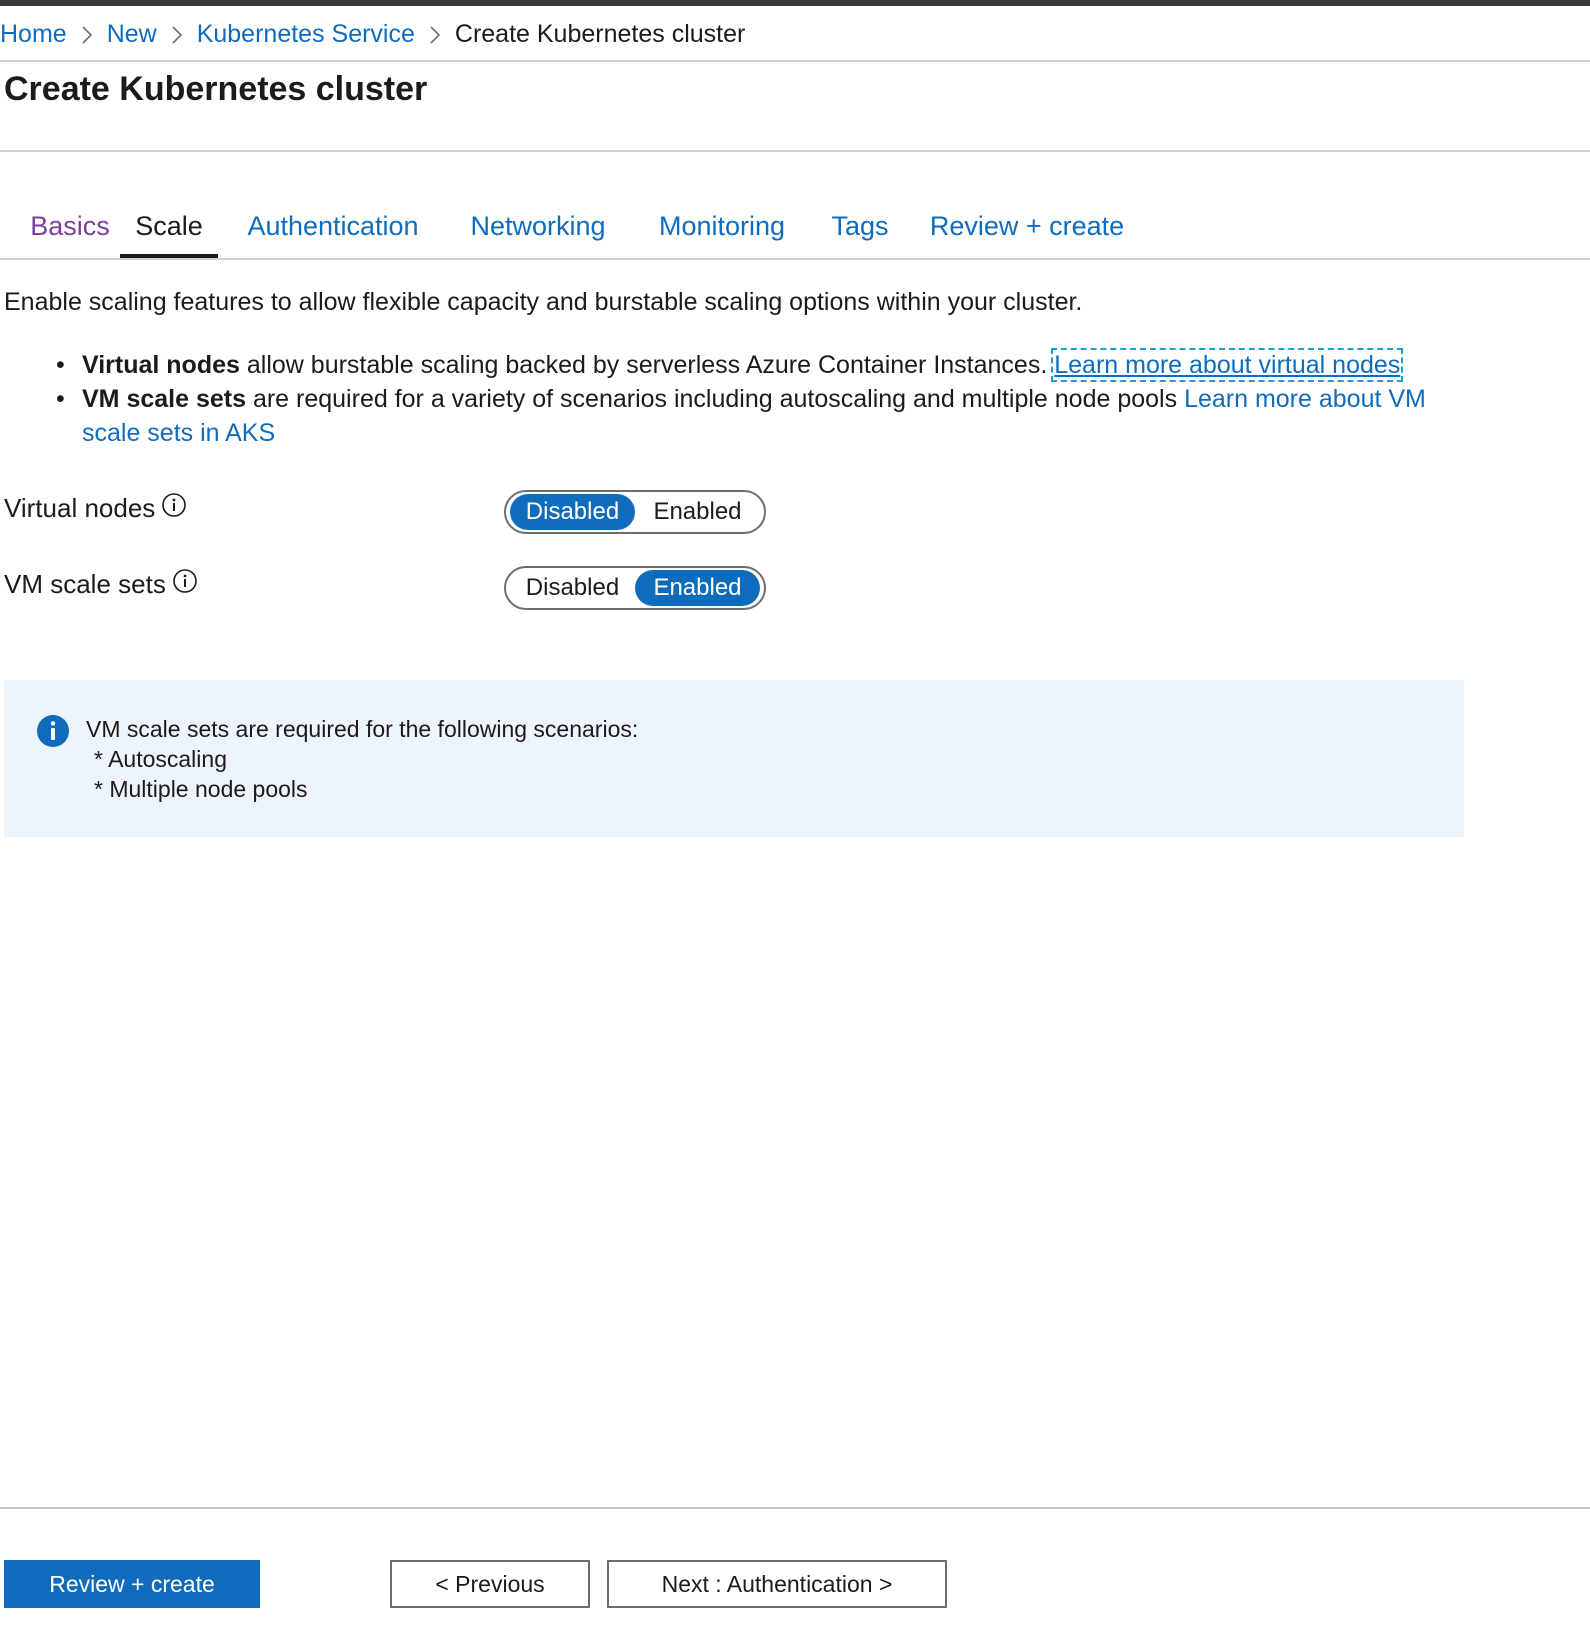 The width and height of the screenshot is (1590, 1634). I want to click on tab-authentication: Authentication, so click(333, 227).